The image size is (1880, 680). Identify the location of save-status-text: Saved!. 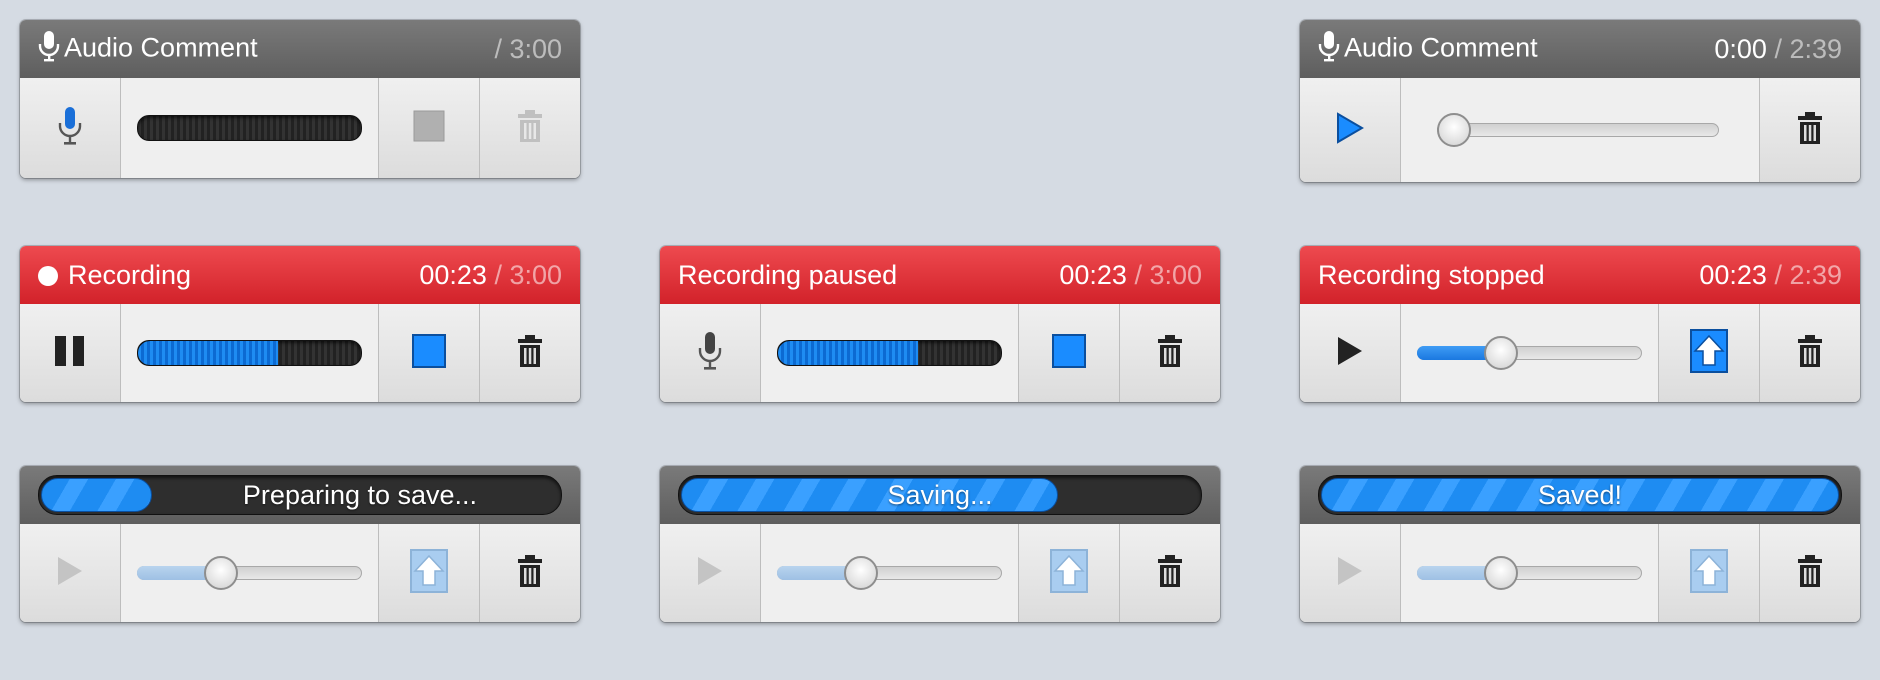
(1580, 494).